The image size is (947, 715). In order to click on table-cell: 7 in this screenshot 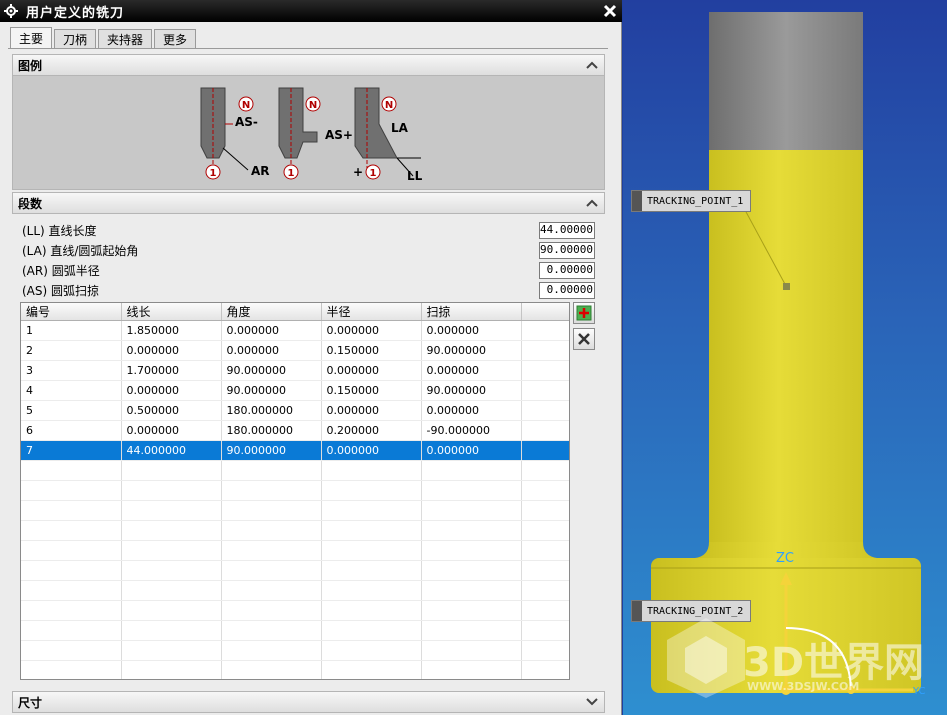, I will do `click(71, 450)`.